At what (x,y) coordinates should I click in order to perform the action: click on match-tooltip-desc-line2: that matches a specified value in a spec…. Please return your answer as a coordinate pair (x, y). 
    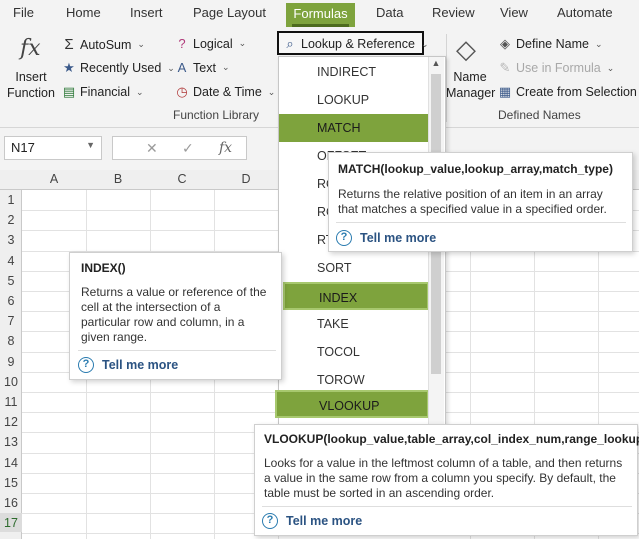
    Looking at the image, I should click on (472, 209).